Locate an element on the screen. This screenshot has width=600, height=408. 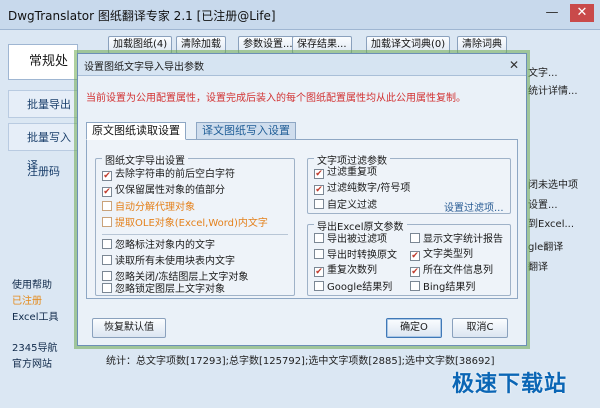
option-trim-whitespace: ✔ 去除字符串的前后空白字符 is located at coordinates (168, 175).